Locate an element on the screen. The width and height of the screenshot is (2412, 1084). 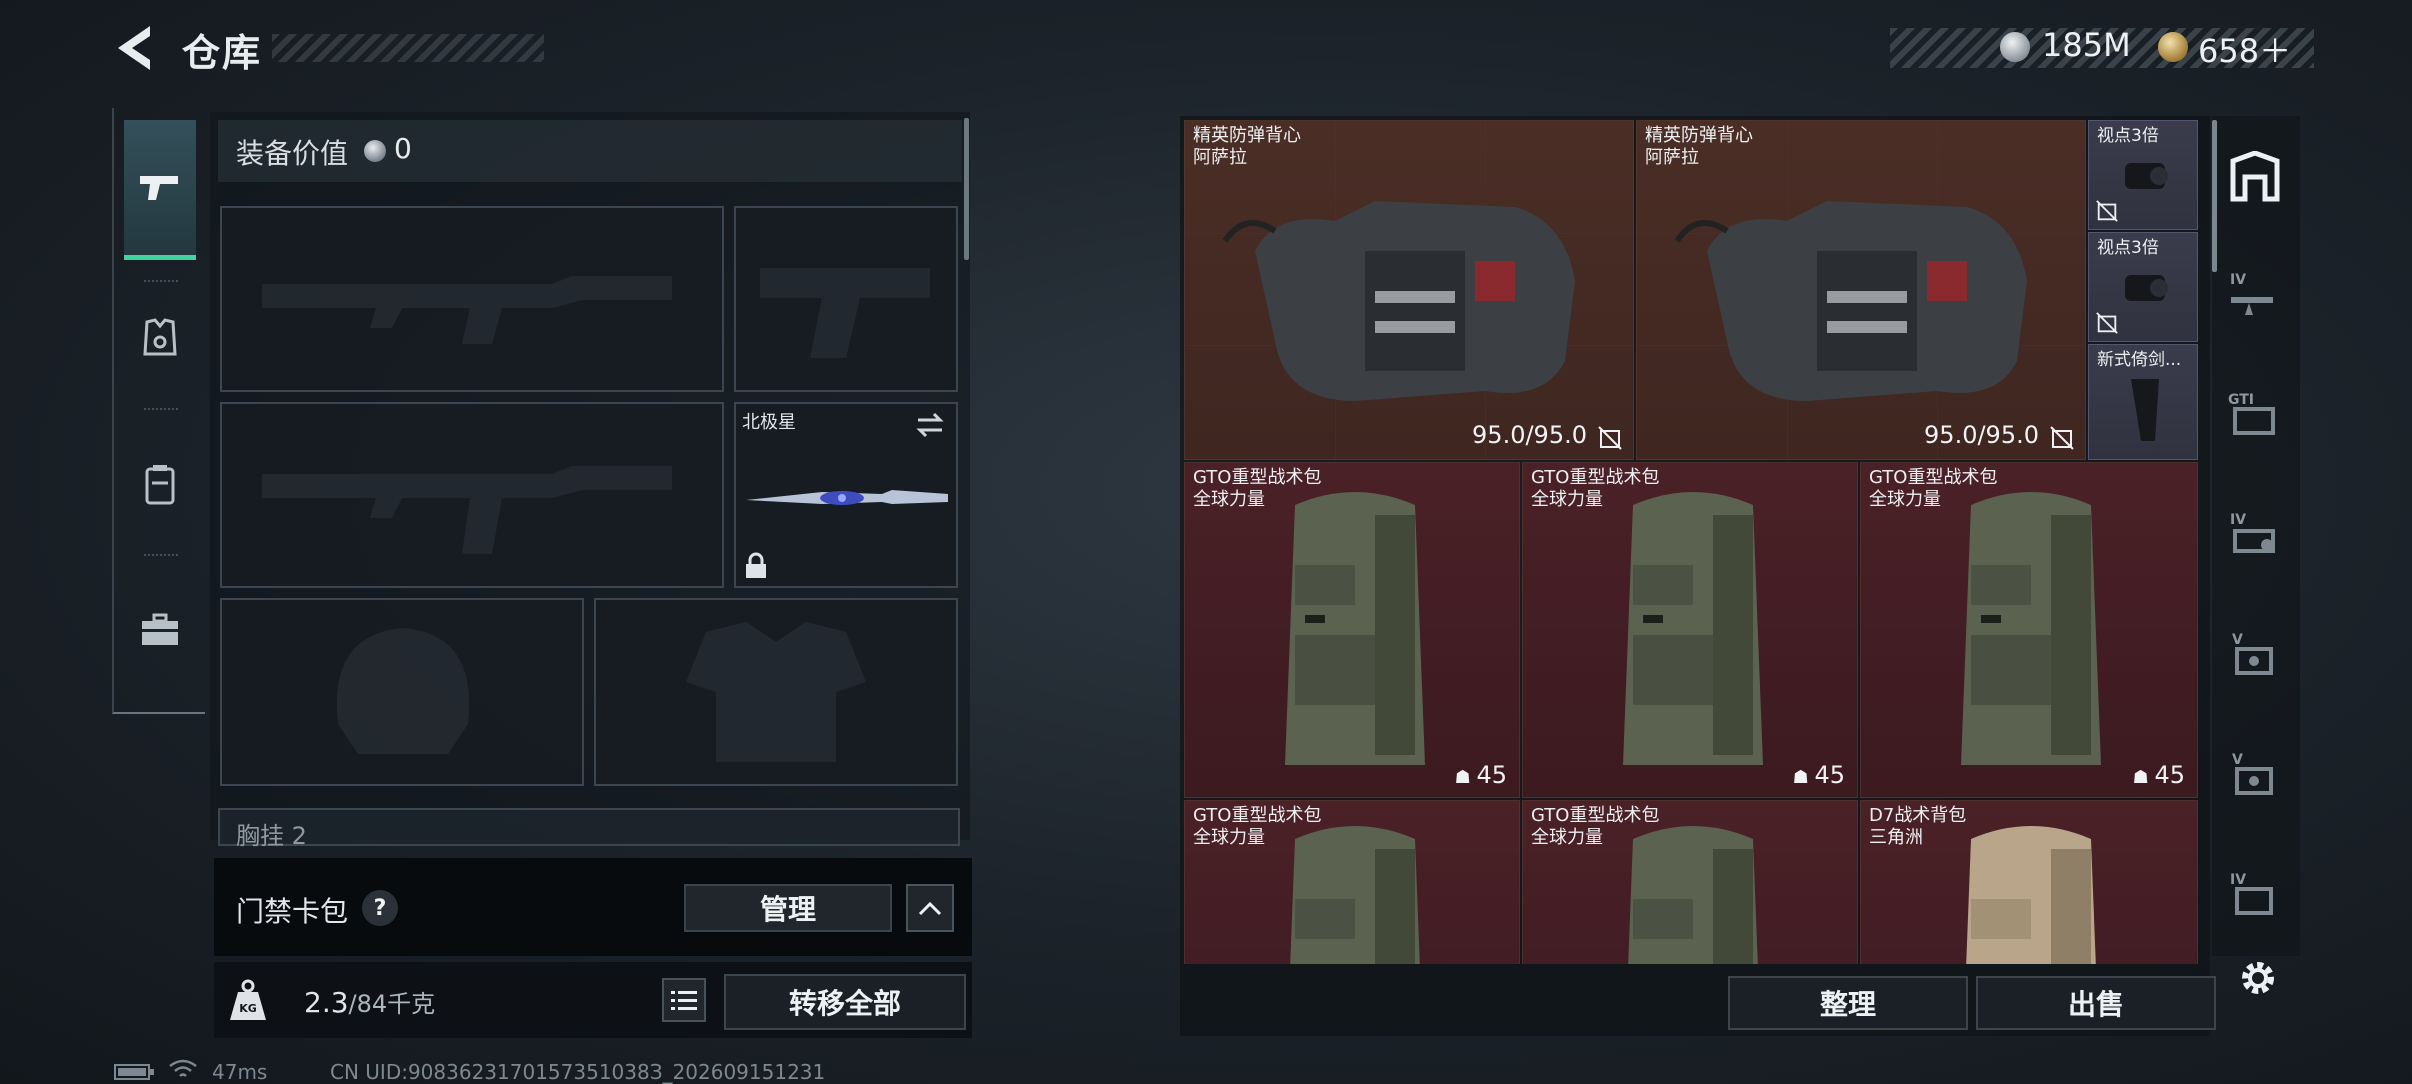
tab-all-storage is located at coordinates (2255, 177).